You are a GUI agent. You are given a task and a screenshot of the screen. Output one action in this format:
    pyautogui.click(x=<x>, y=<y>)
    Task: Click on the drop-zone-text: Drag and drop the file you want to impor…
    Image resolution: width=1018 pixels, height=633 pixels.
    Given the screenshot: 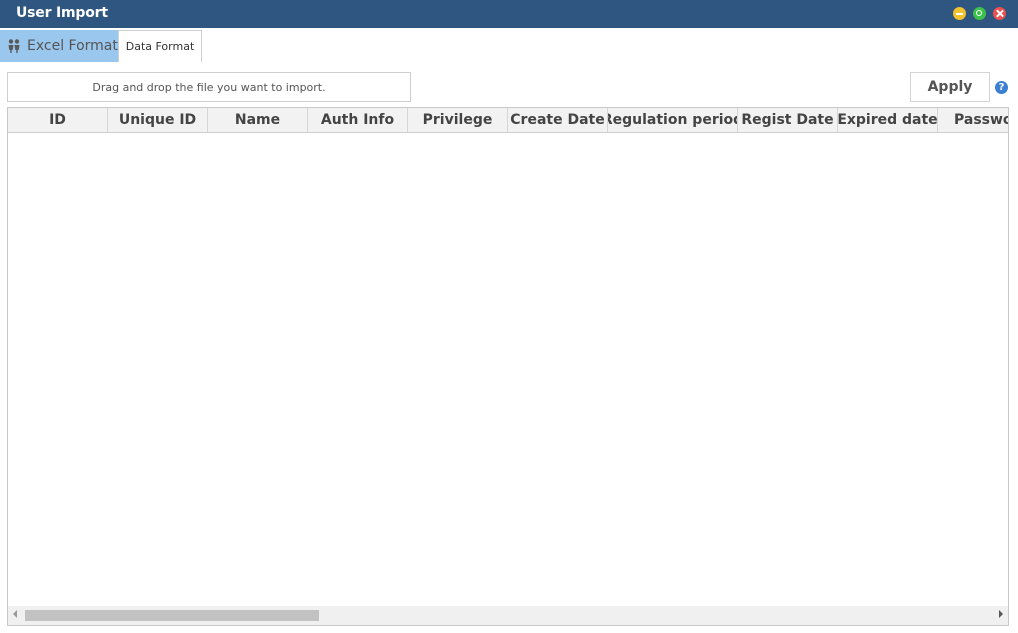 What is the action you would take?
    pyautogui.click(x=209, y=87)
    